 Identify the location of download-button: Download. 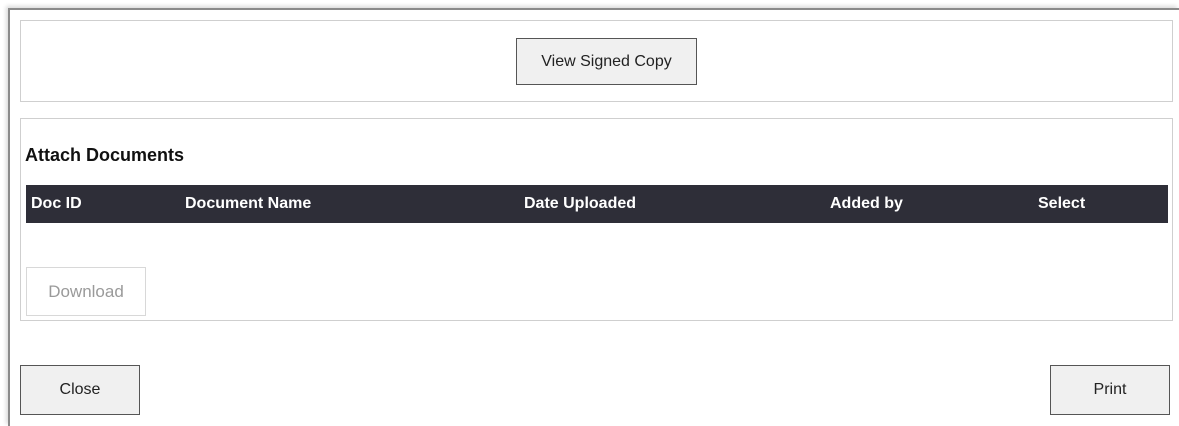
(86, 291).